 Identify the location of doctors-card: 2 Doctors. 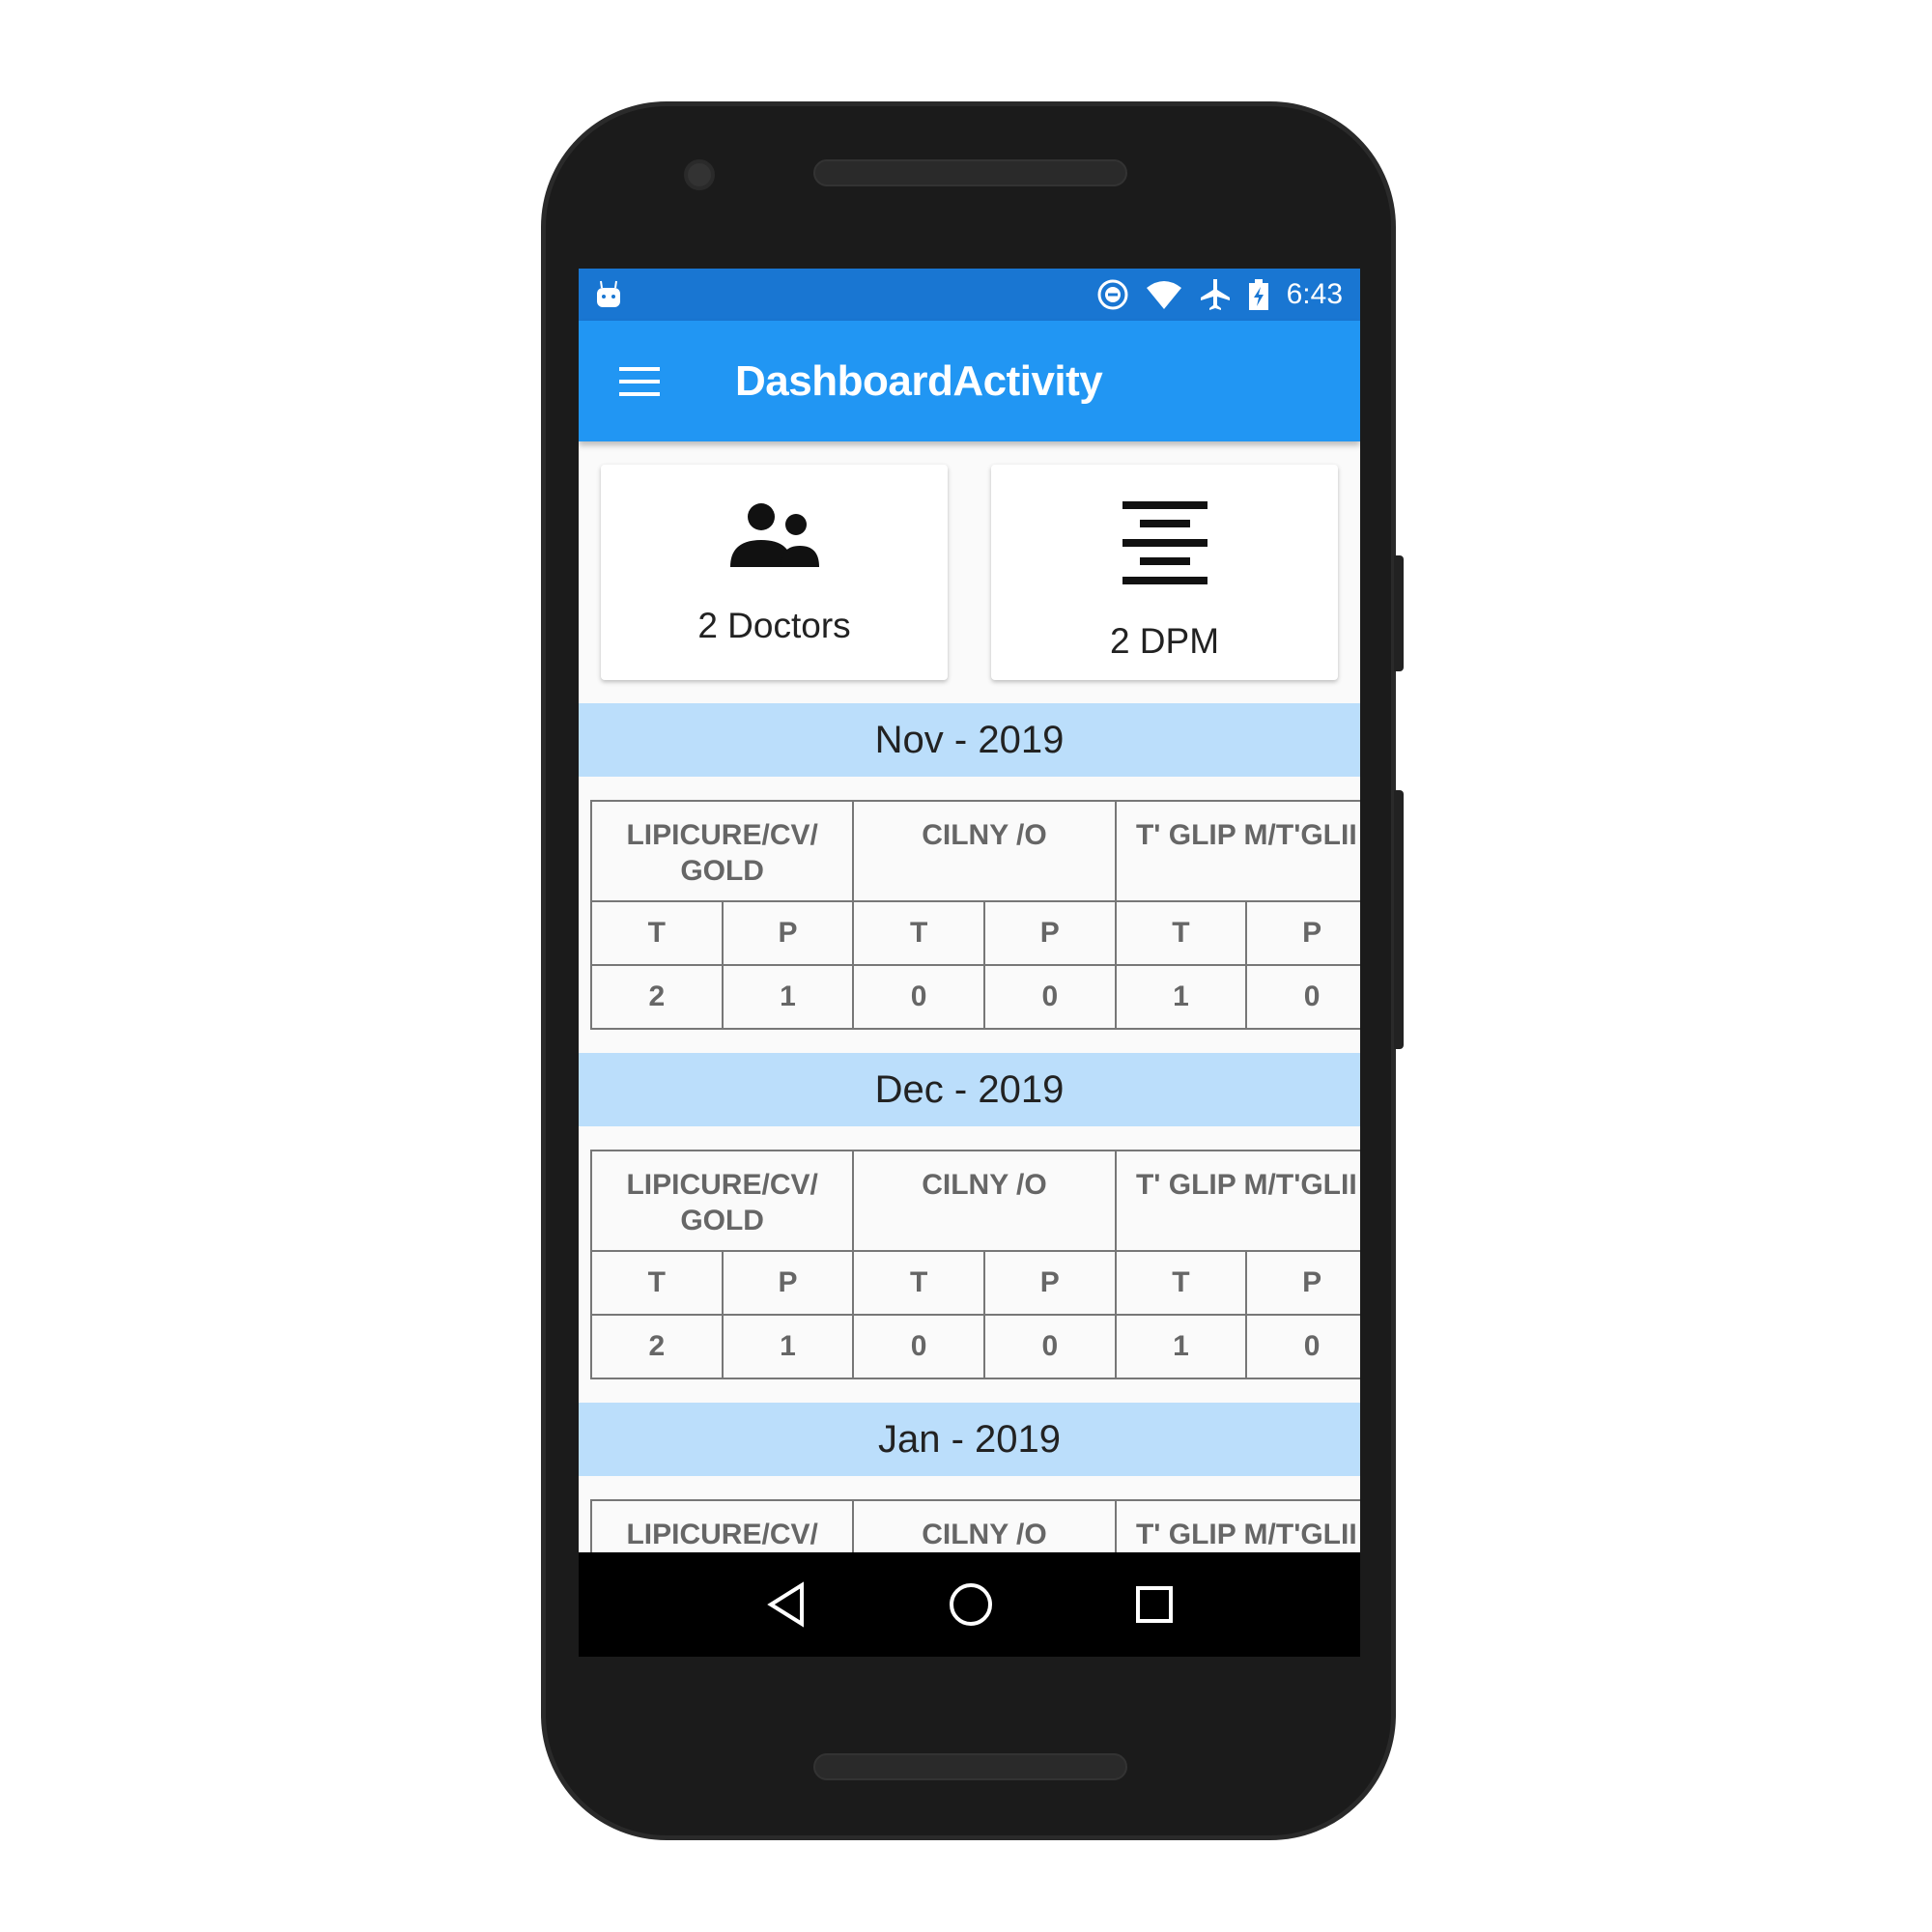
(774, 572).